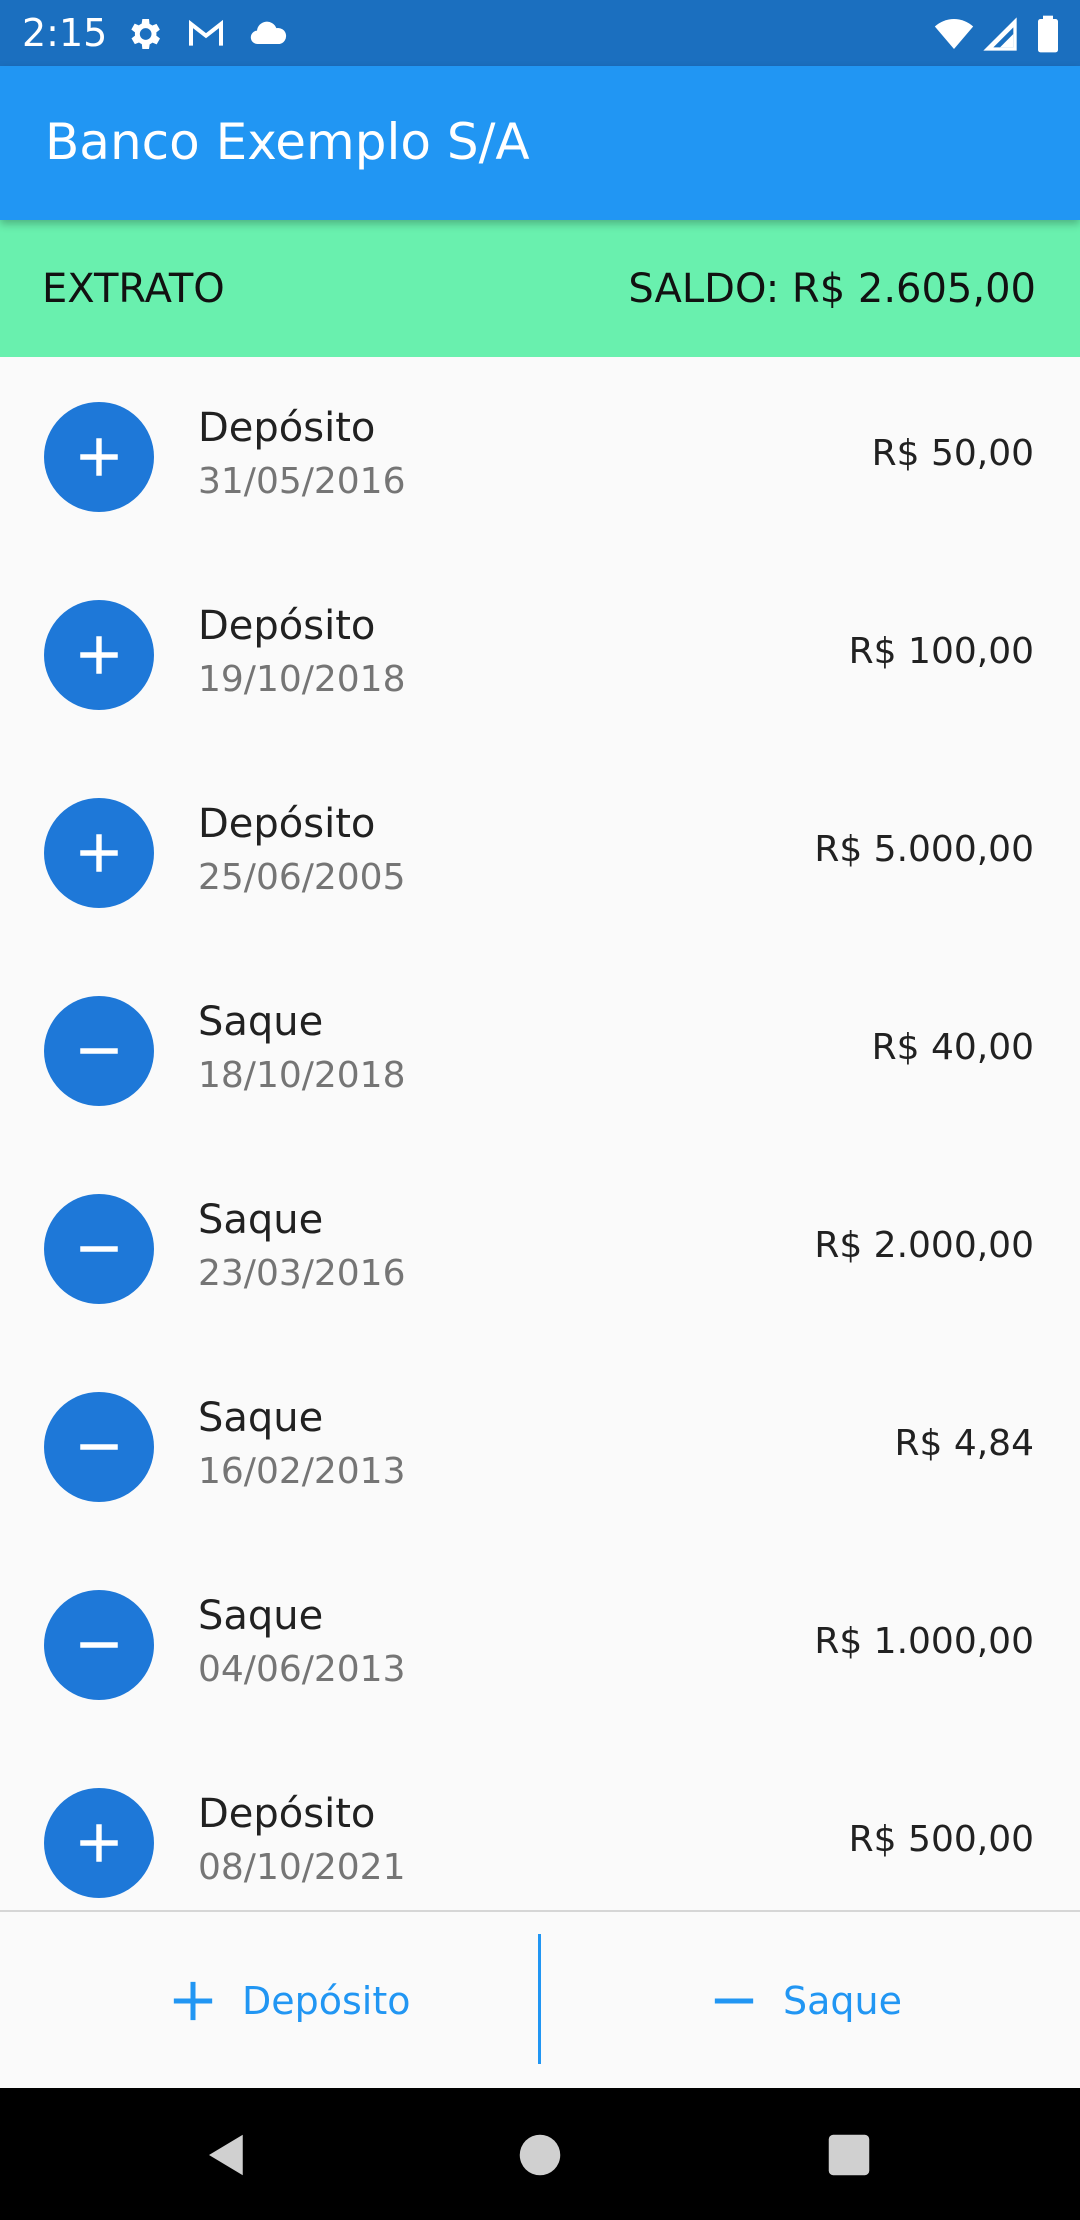  What do you see at coordinates (952, 453) in the screenshot?
I see `transaction-amount: R$ 50,00` at bounding box center [952, 453].